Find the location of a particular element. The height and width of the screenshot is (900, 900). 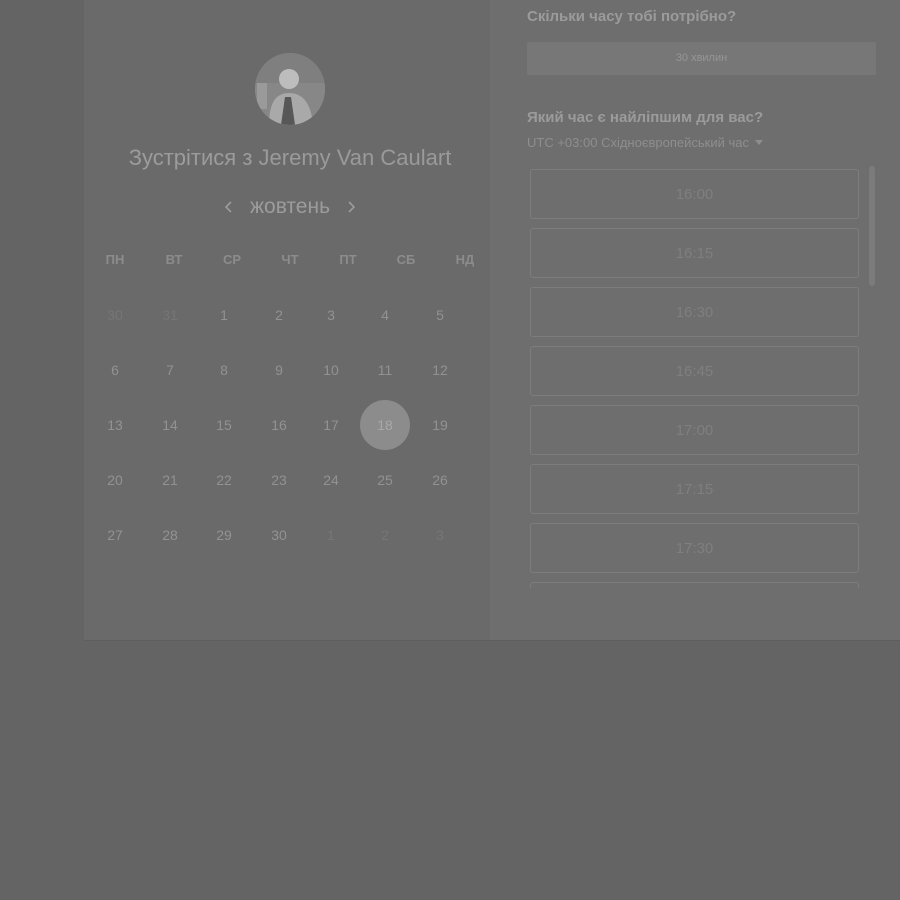

host-avatar is located at coordinates (290, 89).